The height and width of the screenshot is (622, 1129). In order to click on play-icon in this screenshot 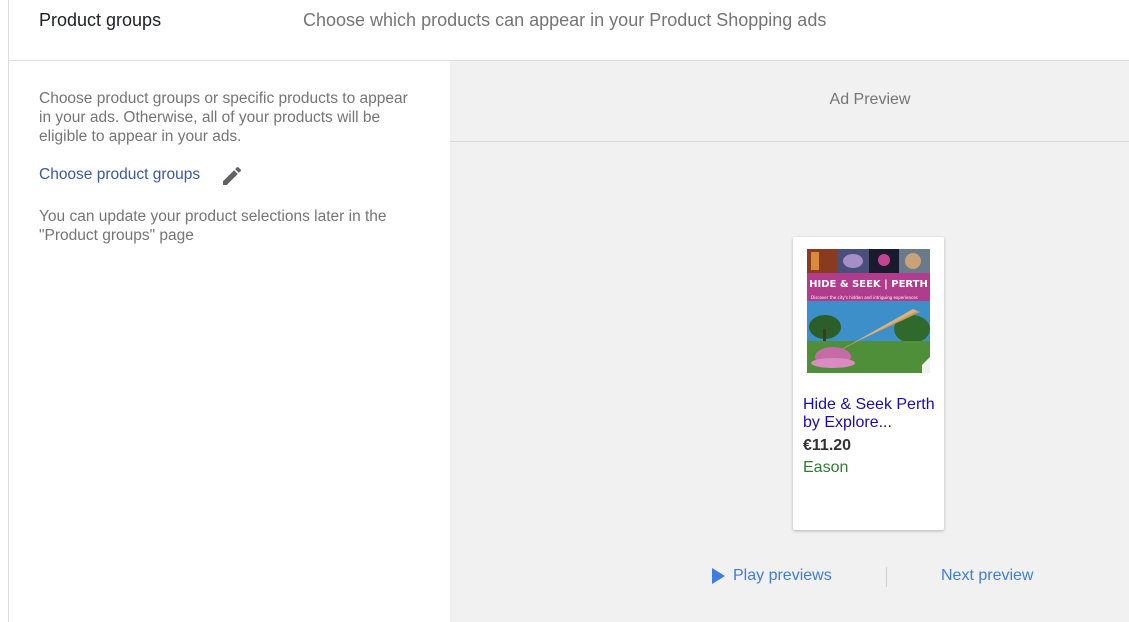, I will do `click(718, 576)`.